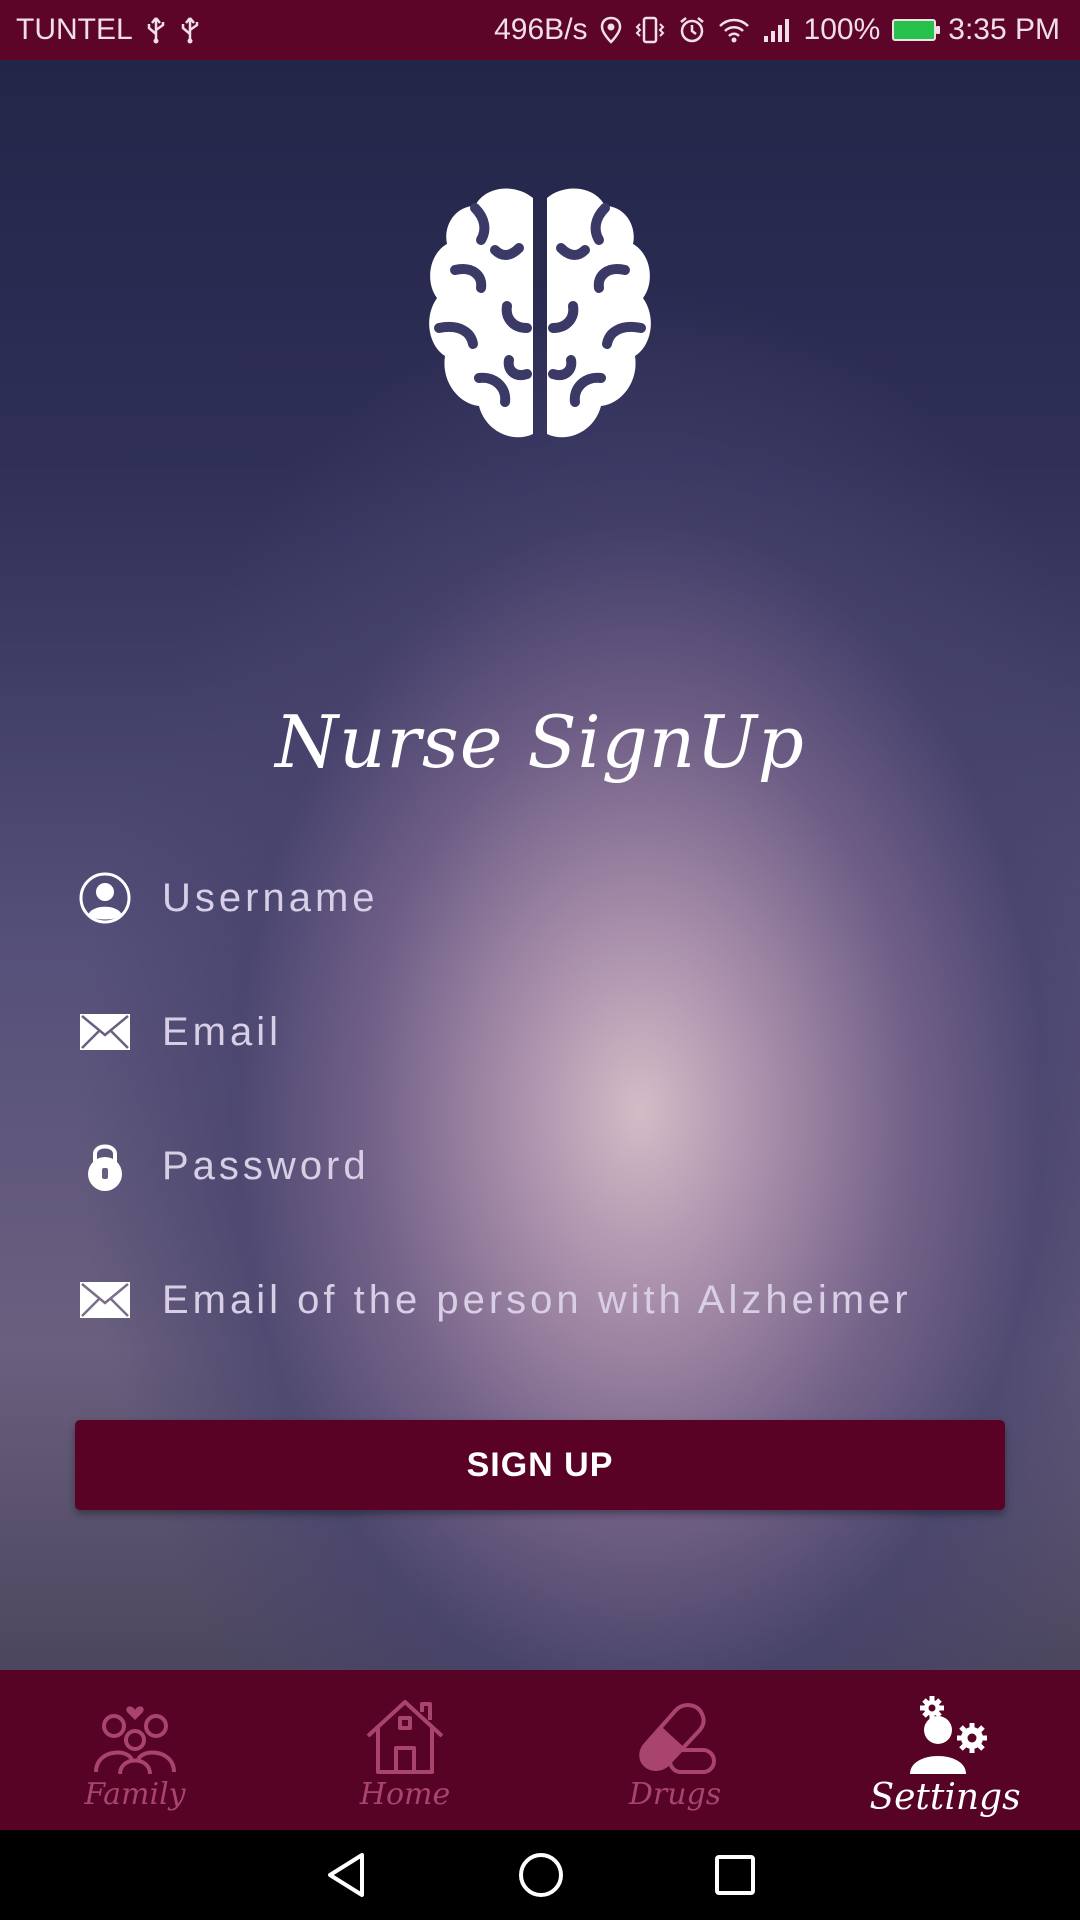  Describe the element at coordinates (734, 30) in the screenshot. I see `wifi-icon` at that location.